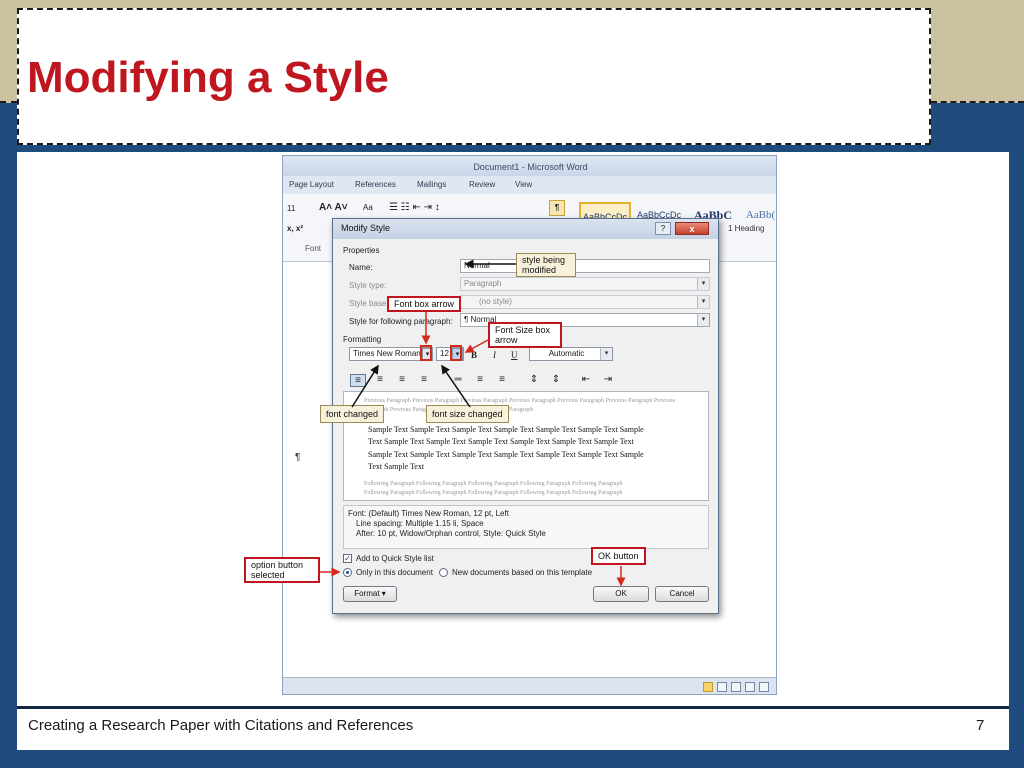 Image resolution: width=1024 pixels, height=768 pixels. What do you see at coordinates (663, 228) in the screenshot?
I see `help-button: ?` at bounding box center [663, 228].